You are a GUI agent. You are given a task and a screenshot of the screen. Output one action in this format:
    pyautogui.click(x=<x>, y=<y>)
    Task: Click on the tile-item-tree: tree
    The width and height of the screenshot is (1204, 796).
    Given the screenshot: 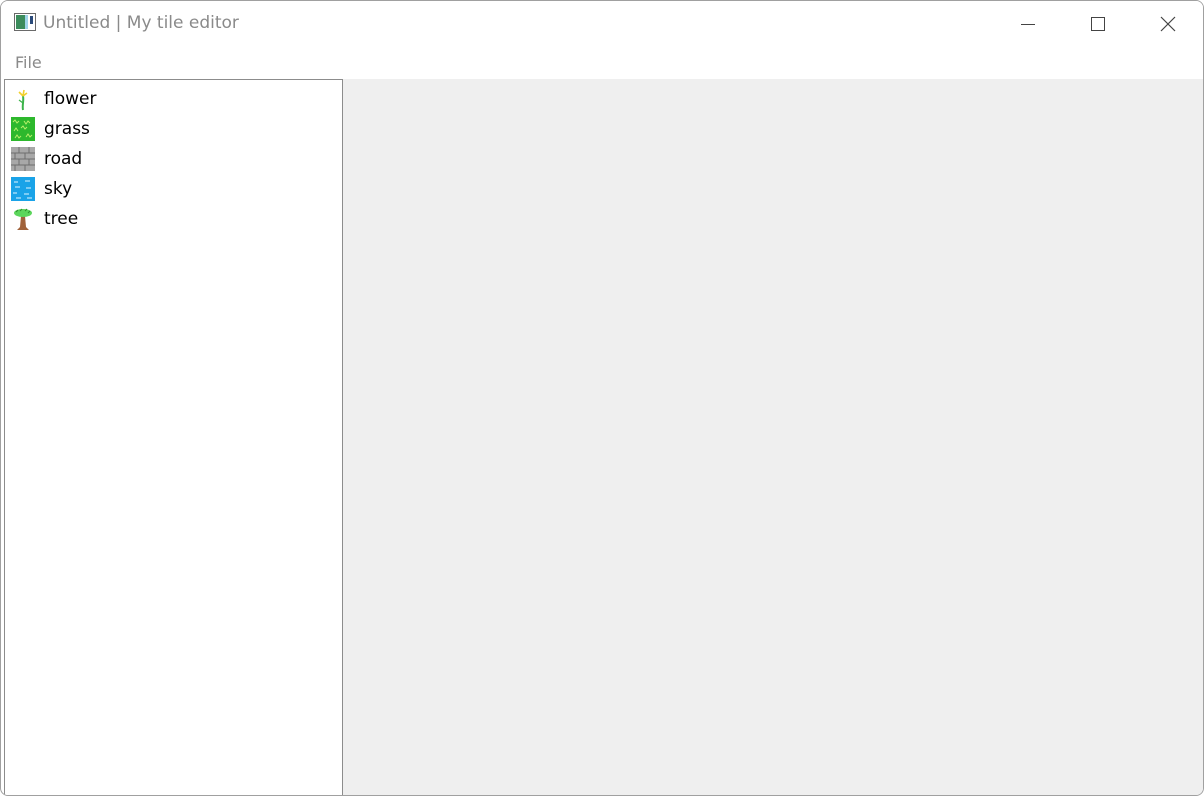 What is the action you would take?
    pyautogui.click(x=173, y=219)
    